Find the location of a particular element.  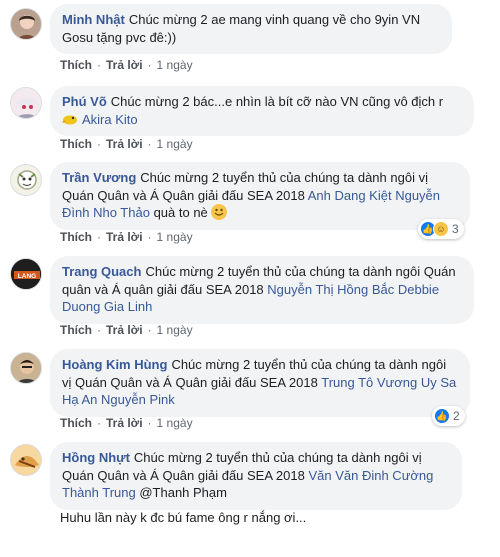

haha-reaction-icon: ☺ is located at coordinates (441, 229).